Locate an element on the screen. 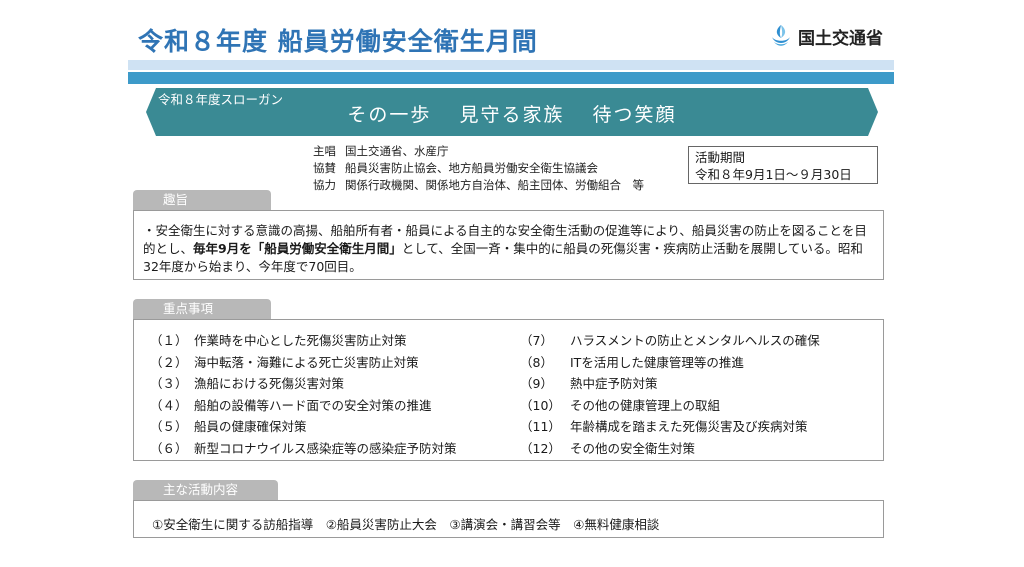  sponsor-orgs: 関係行政機関、関係地方自治体、船主団体、労働組合 等 is located at coordinates (494, 185).